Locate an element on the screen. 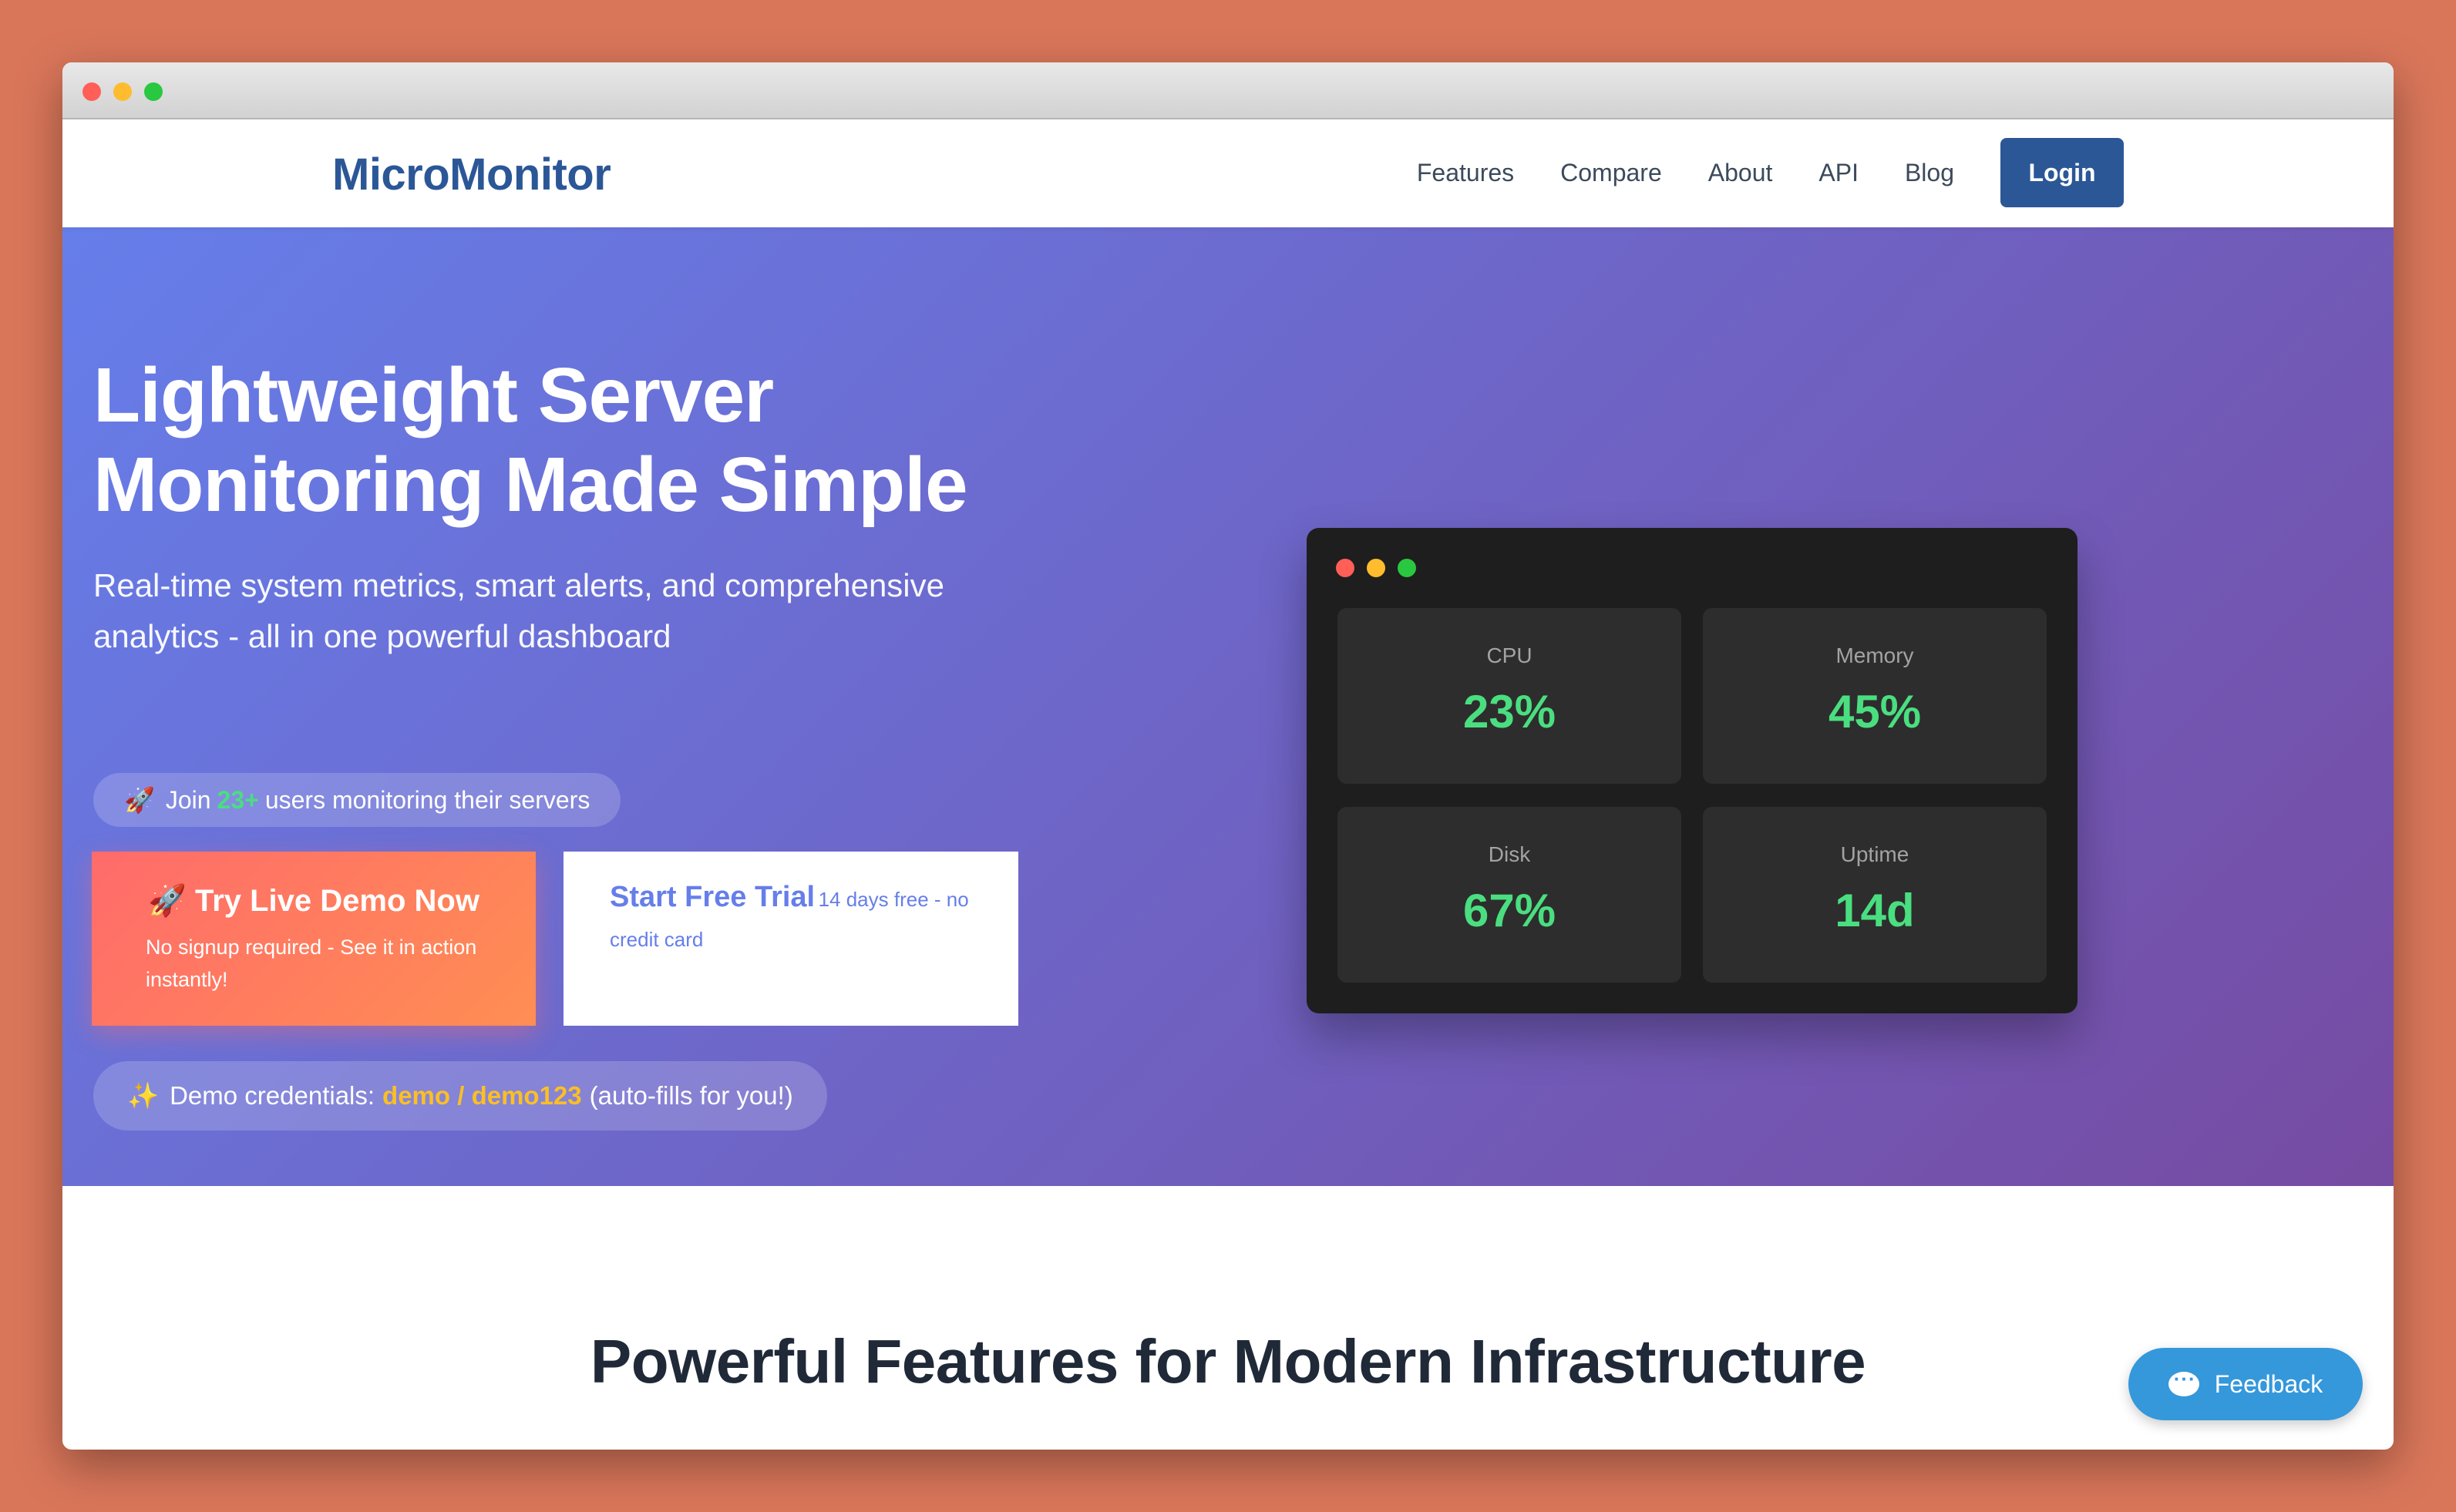 This screenshot has width=2456, height=1512. metric-card-memory: Memory 45% is located at coordinates (1875, 696).